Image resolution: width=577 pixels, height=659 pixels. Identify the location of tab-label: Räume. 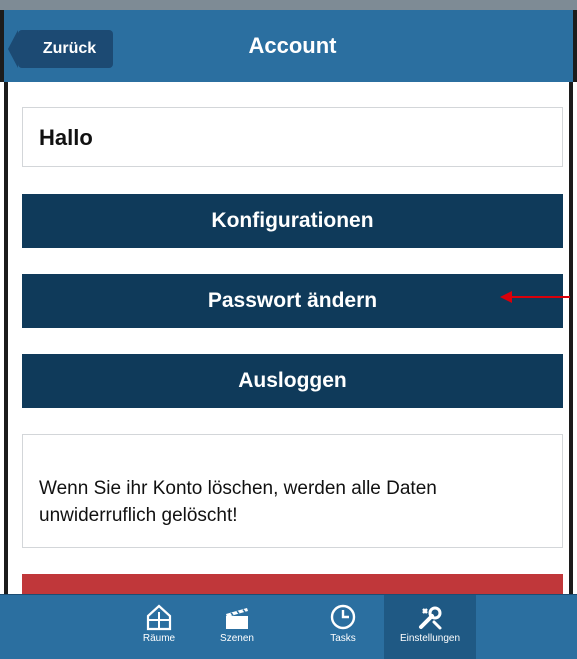
(159, 638).